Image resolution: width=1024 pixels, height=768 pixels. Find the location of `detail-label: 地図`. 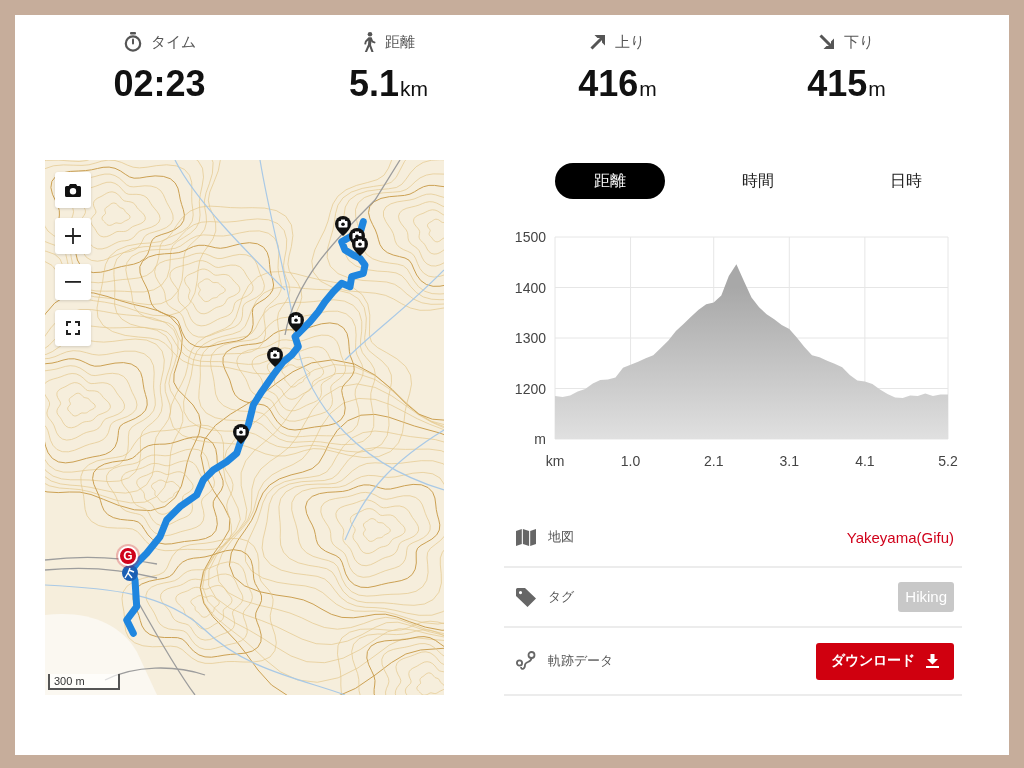

detail-label: 地図 is located at coordinates (561, 537).